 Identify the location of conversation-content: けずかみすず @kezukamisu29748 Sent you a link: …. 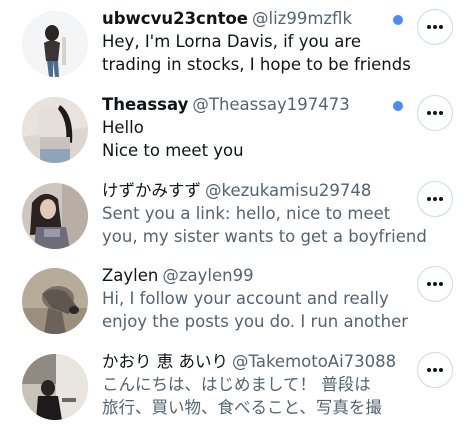
(264, 214).